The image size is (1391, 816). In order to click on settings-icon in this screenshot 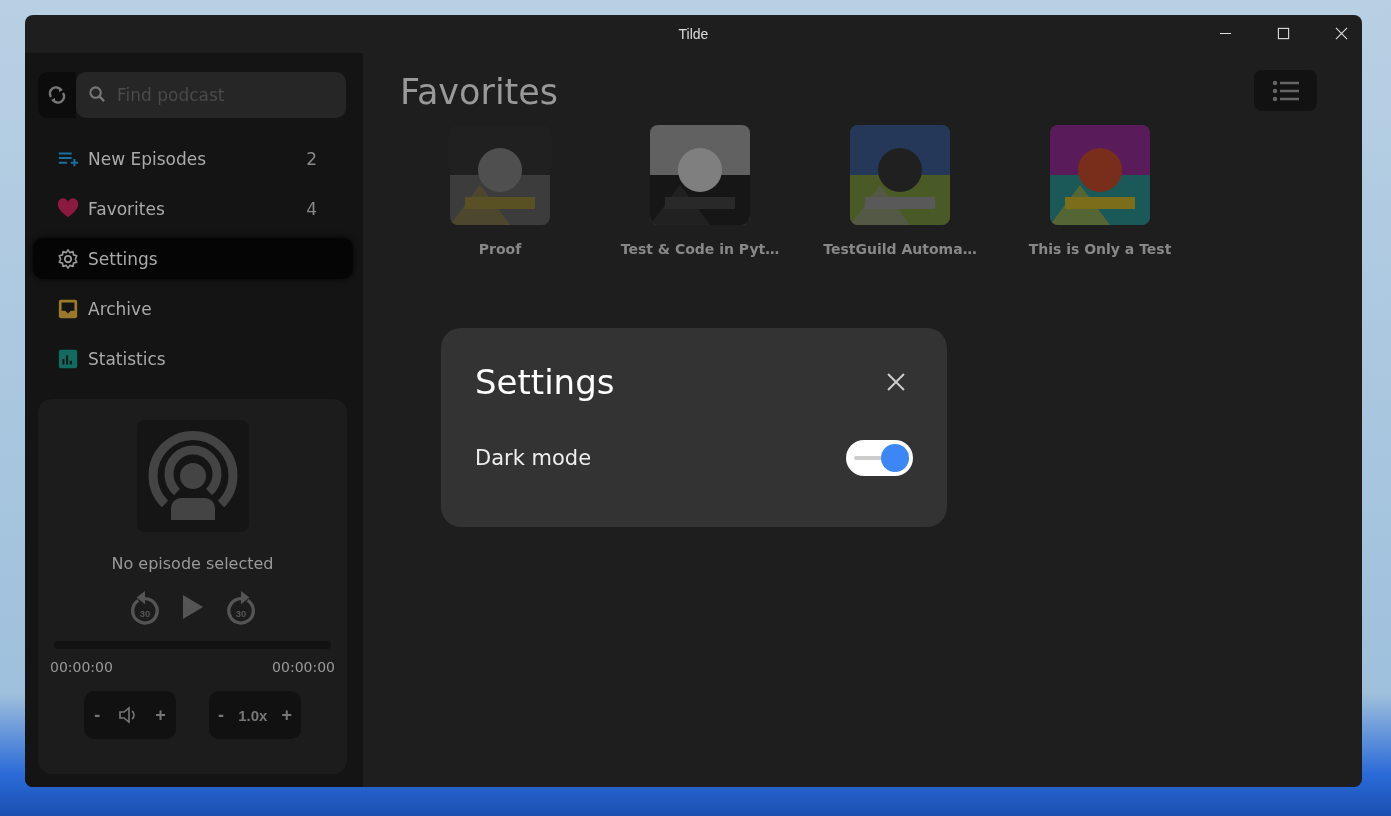, I will do `click(68, 258)`.